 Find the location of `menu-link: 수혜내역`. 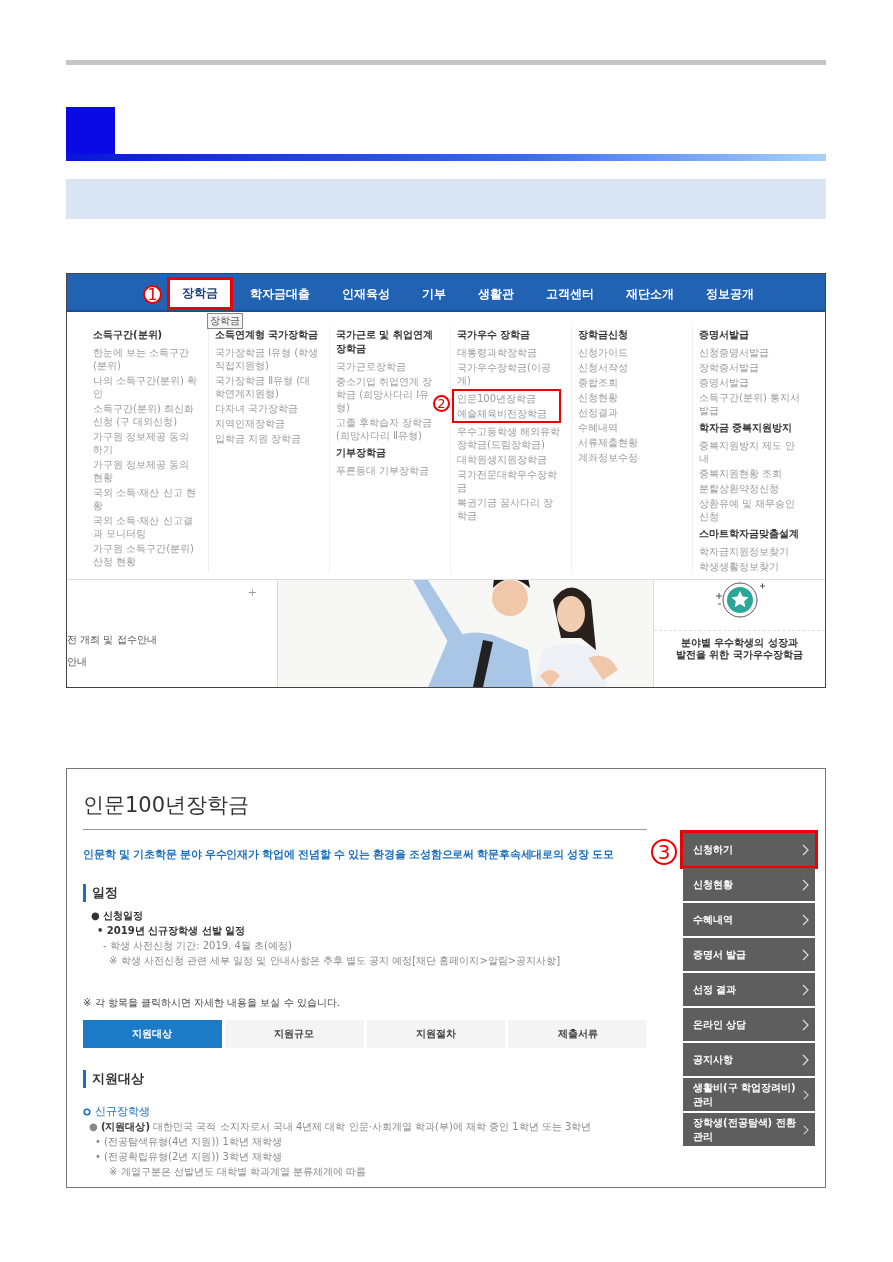

menu-link: 수혜내역 is located at coordinates (630, 427).